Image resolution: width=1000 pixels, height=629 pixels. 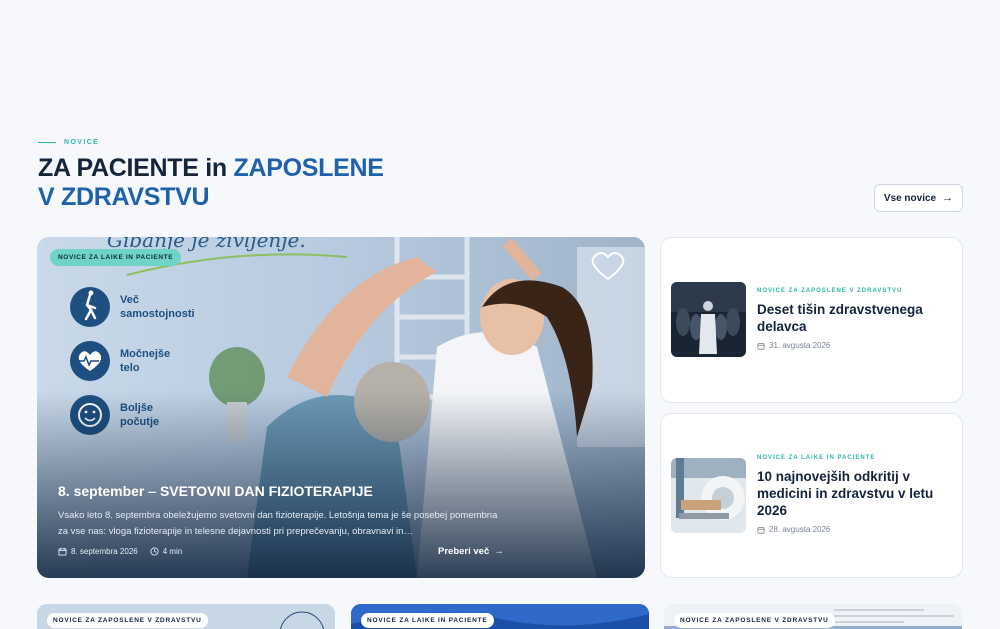 I want to click on title-blue-part-2: V ZDRAVSTVU, so click(x=124, y=197).